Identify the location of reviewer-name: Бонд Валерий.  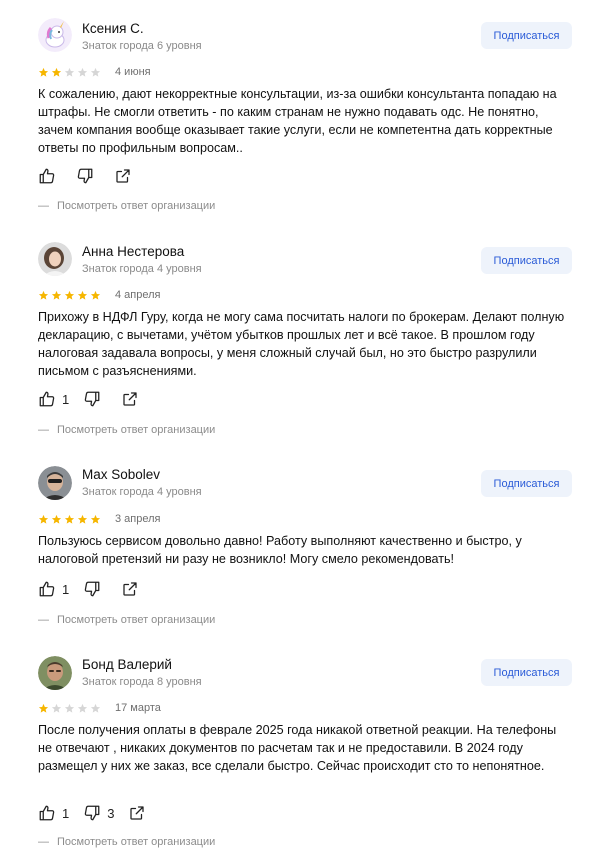
(127, 664).